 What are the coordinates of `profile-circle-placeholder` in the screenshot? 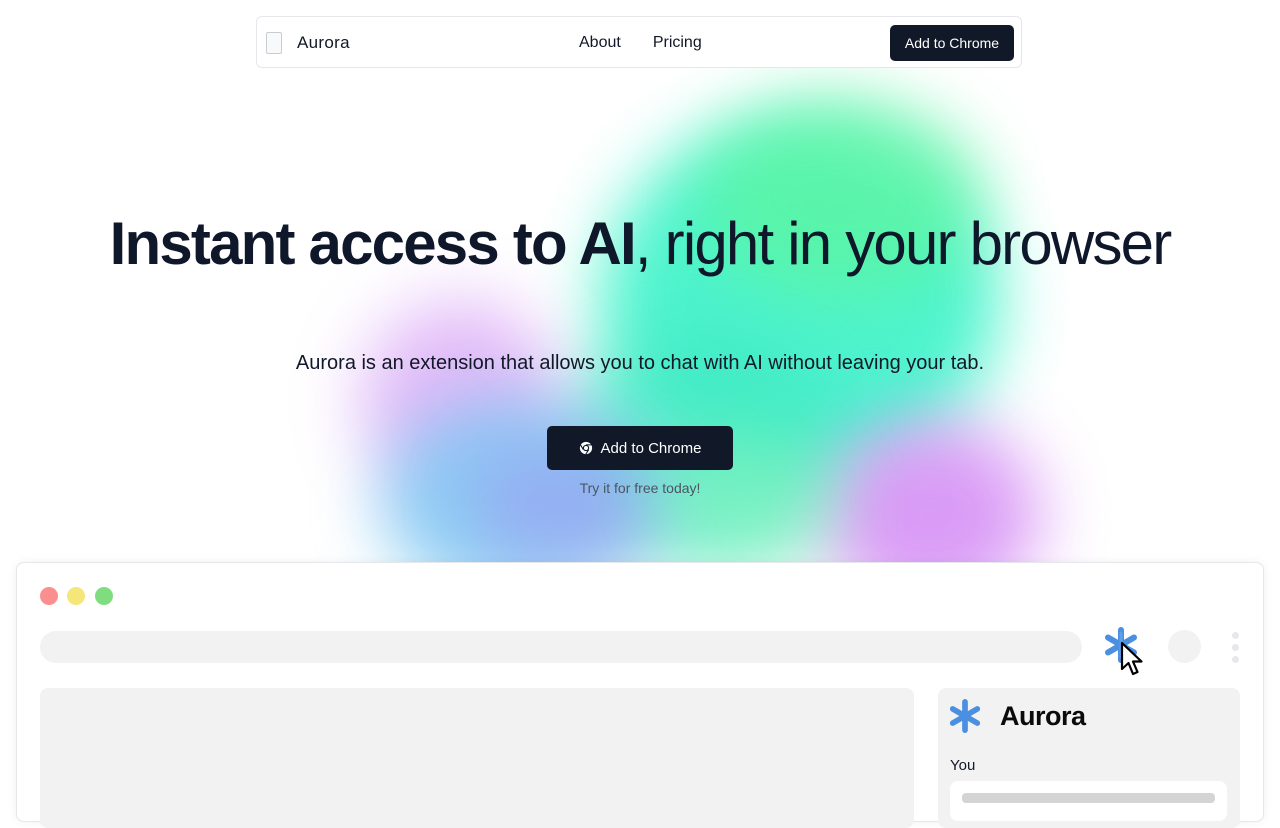 It's located at (1184, 646).